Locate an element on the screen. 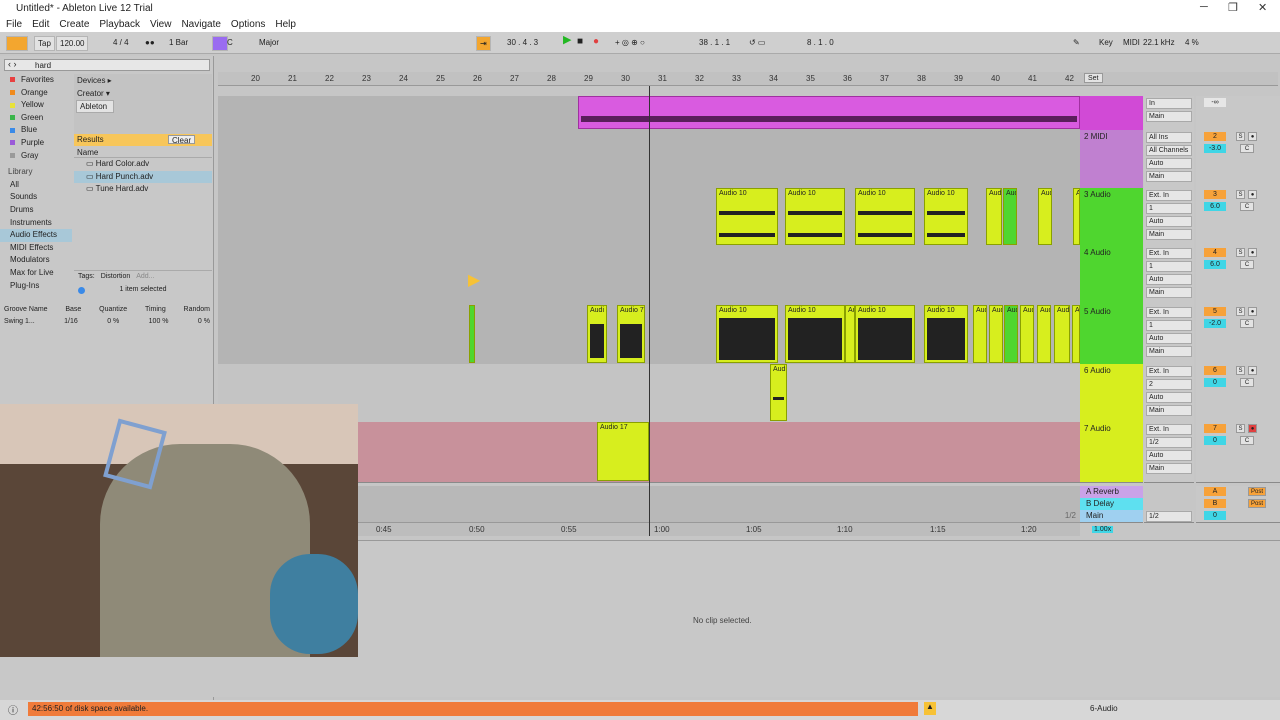 The image size is (1280, 720). main-volume-field: 0 is located at coordinates (1215, 515).